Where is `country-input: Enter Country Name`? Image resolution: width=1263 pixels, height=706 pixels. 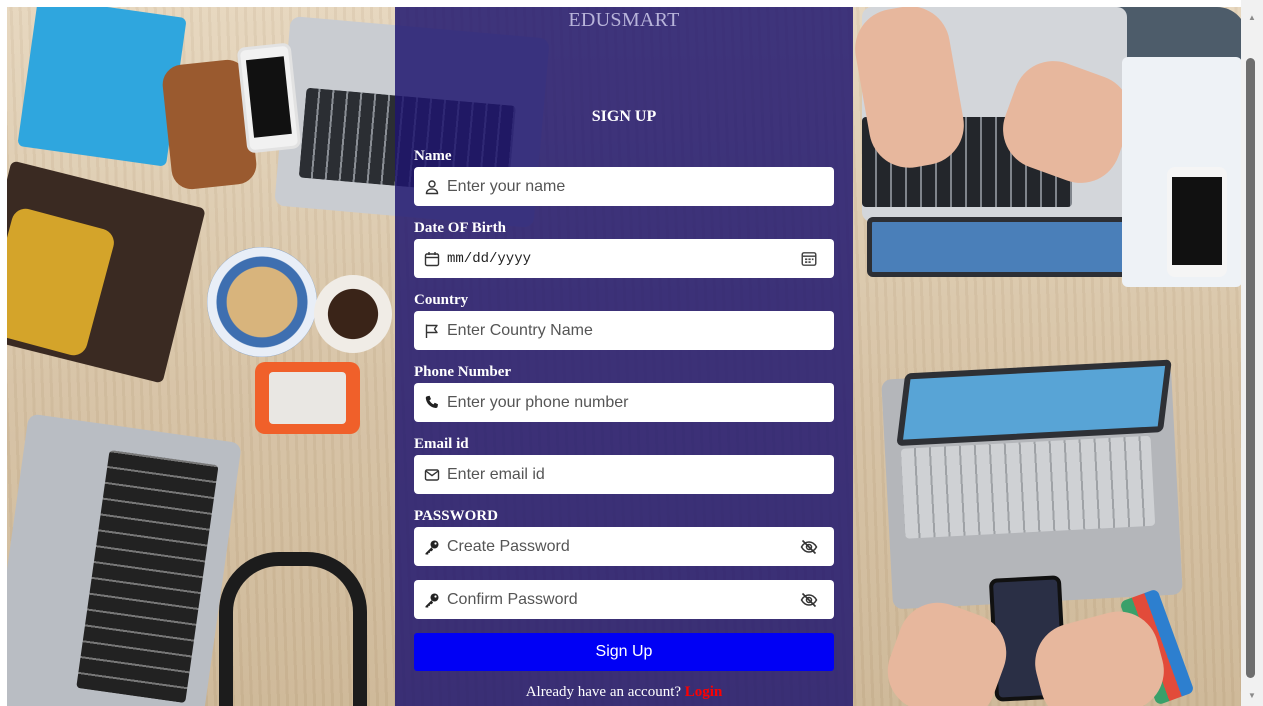 country-input: Enter Country Name is located at coordinates (640, 331).